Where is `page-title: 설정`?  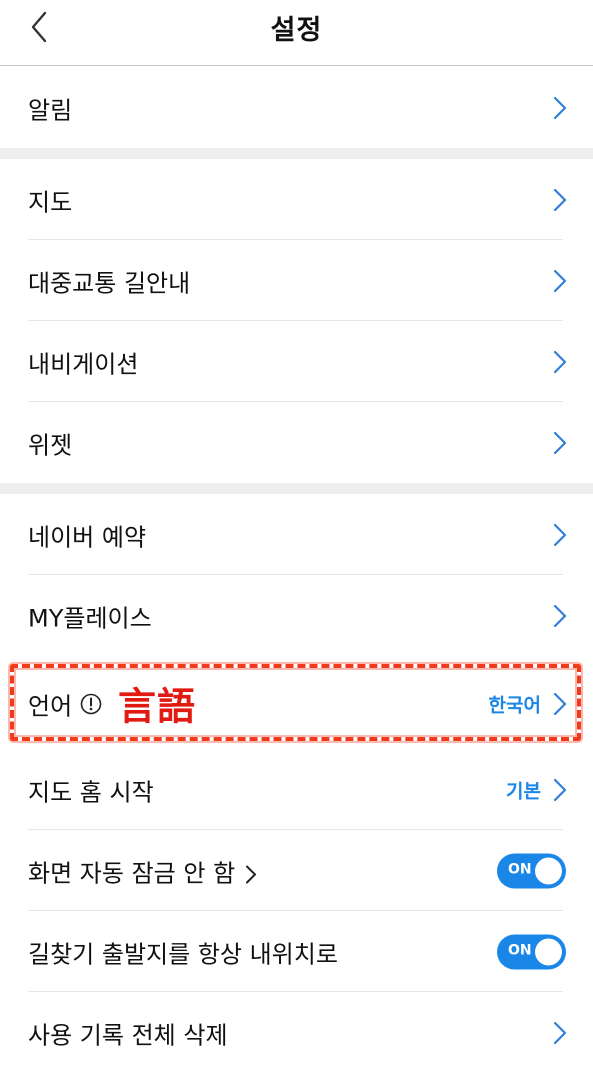
page-title: 설정 is located at coordinates (296, 30).